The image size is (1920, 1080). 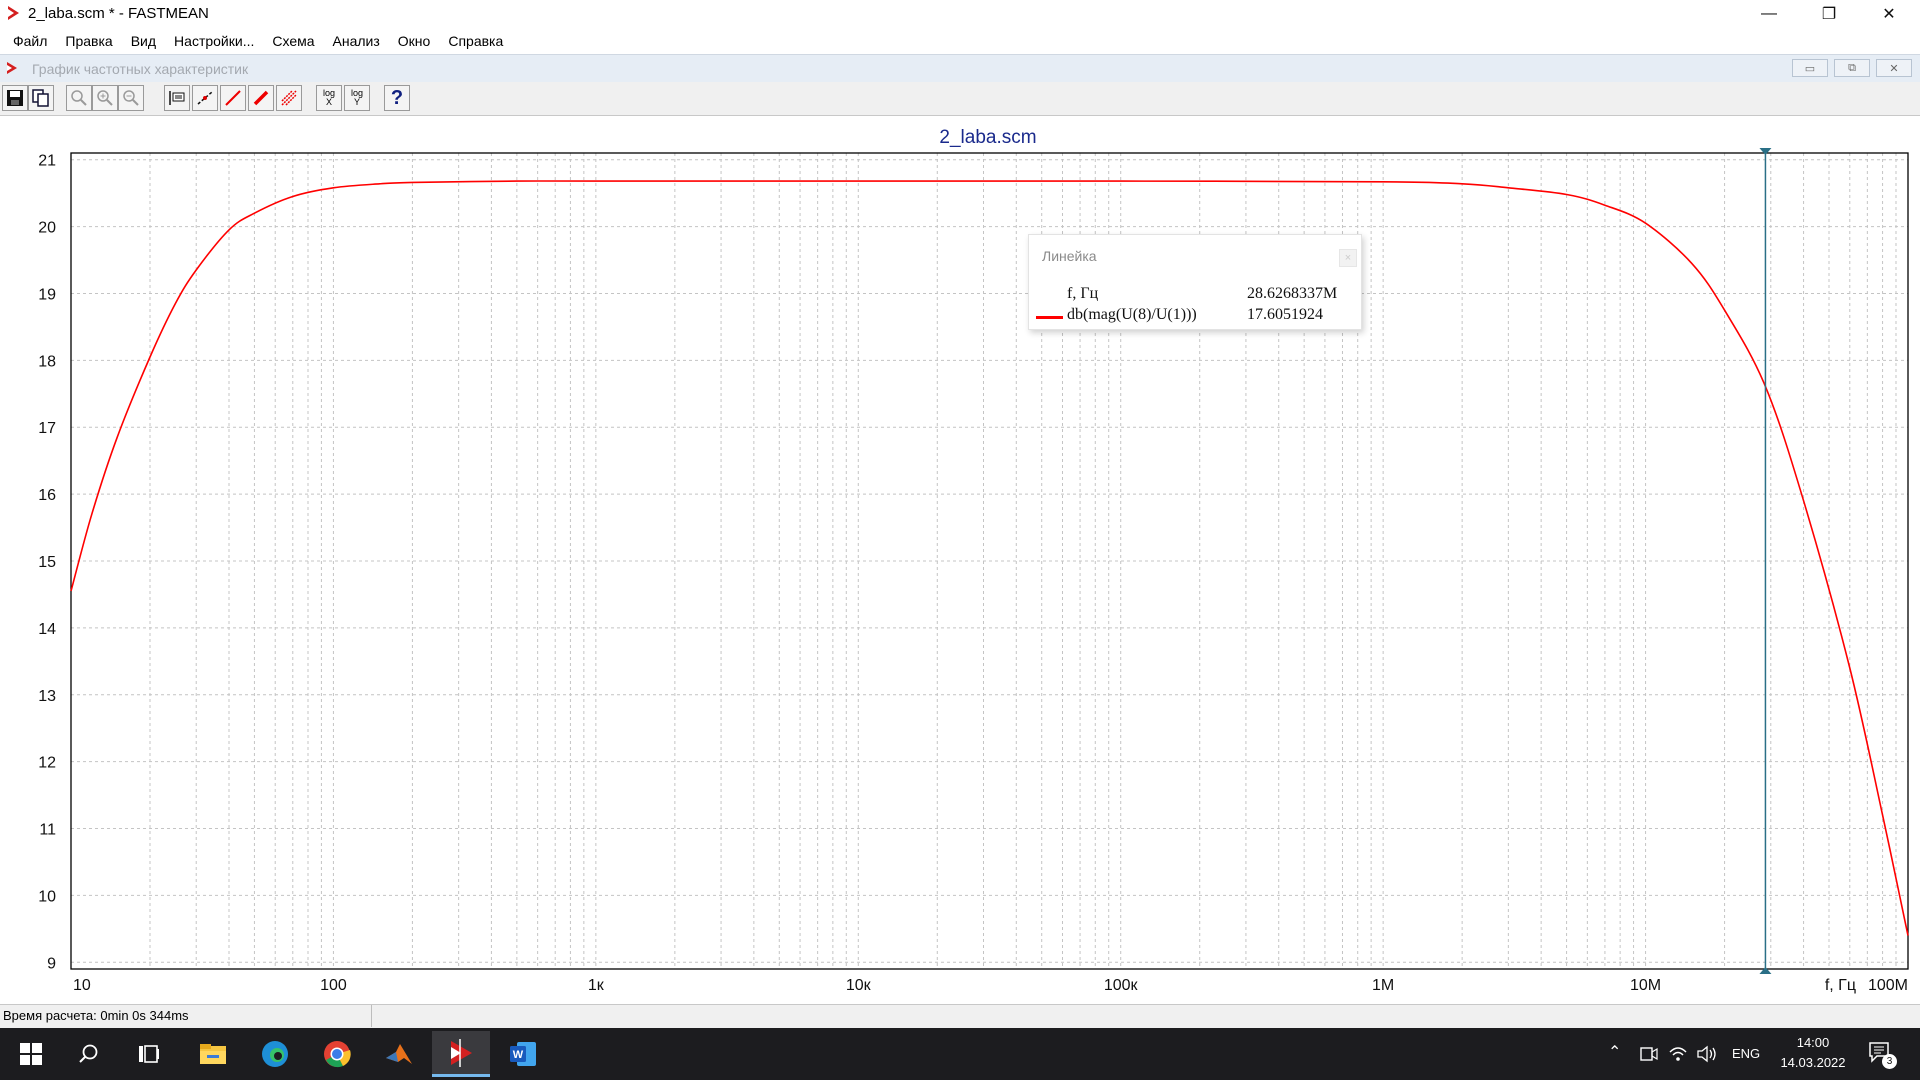 What do you see at coordinates (1648, 1054) in the screenshot?
I see `meet-icon` at bounding box center [1648, 1054].